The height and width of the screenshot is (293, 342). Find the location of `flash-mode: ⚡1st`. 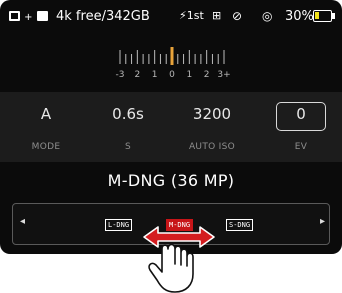

flash-mode: ⚡1st is located at coordinates (191, 15).